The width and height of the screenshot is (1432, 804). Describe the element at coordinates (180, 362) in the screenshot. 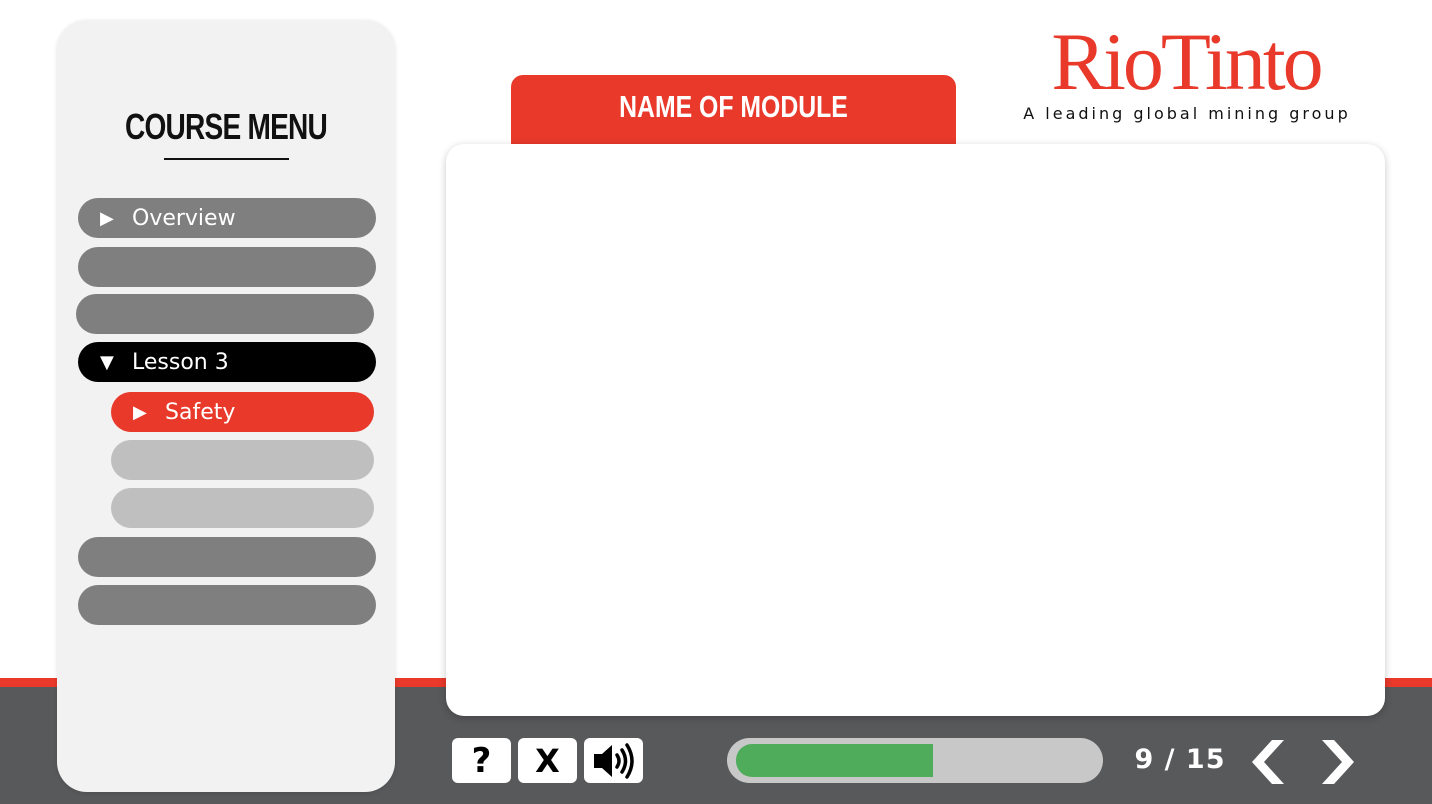

I see `menu-item-label: Lesson 3` at that location.